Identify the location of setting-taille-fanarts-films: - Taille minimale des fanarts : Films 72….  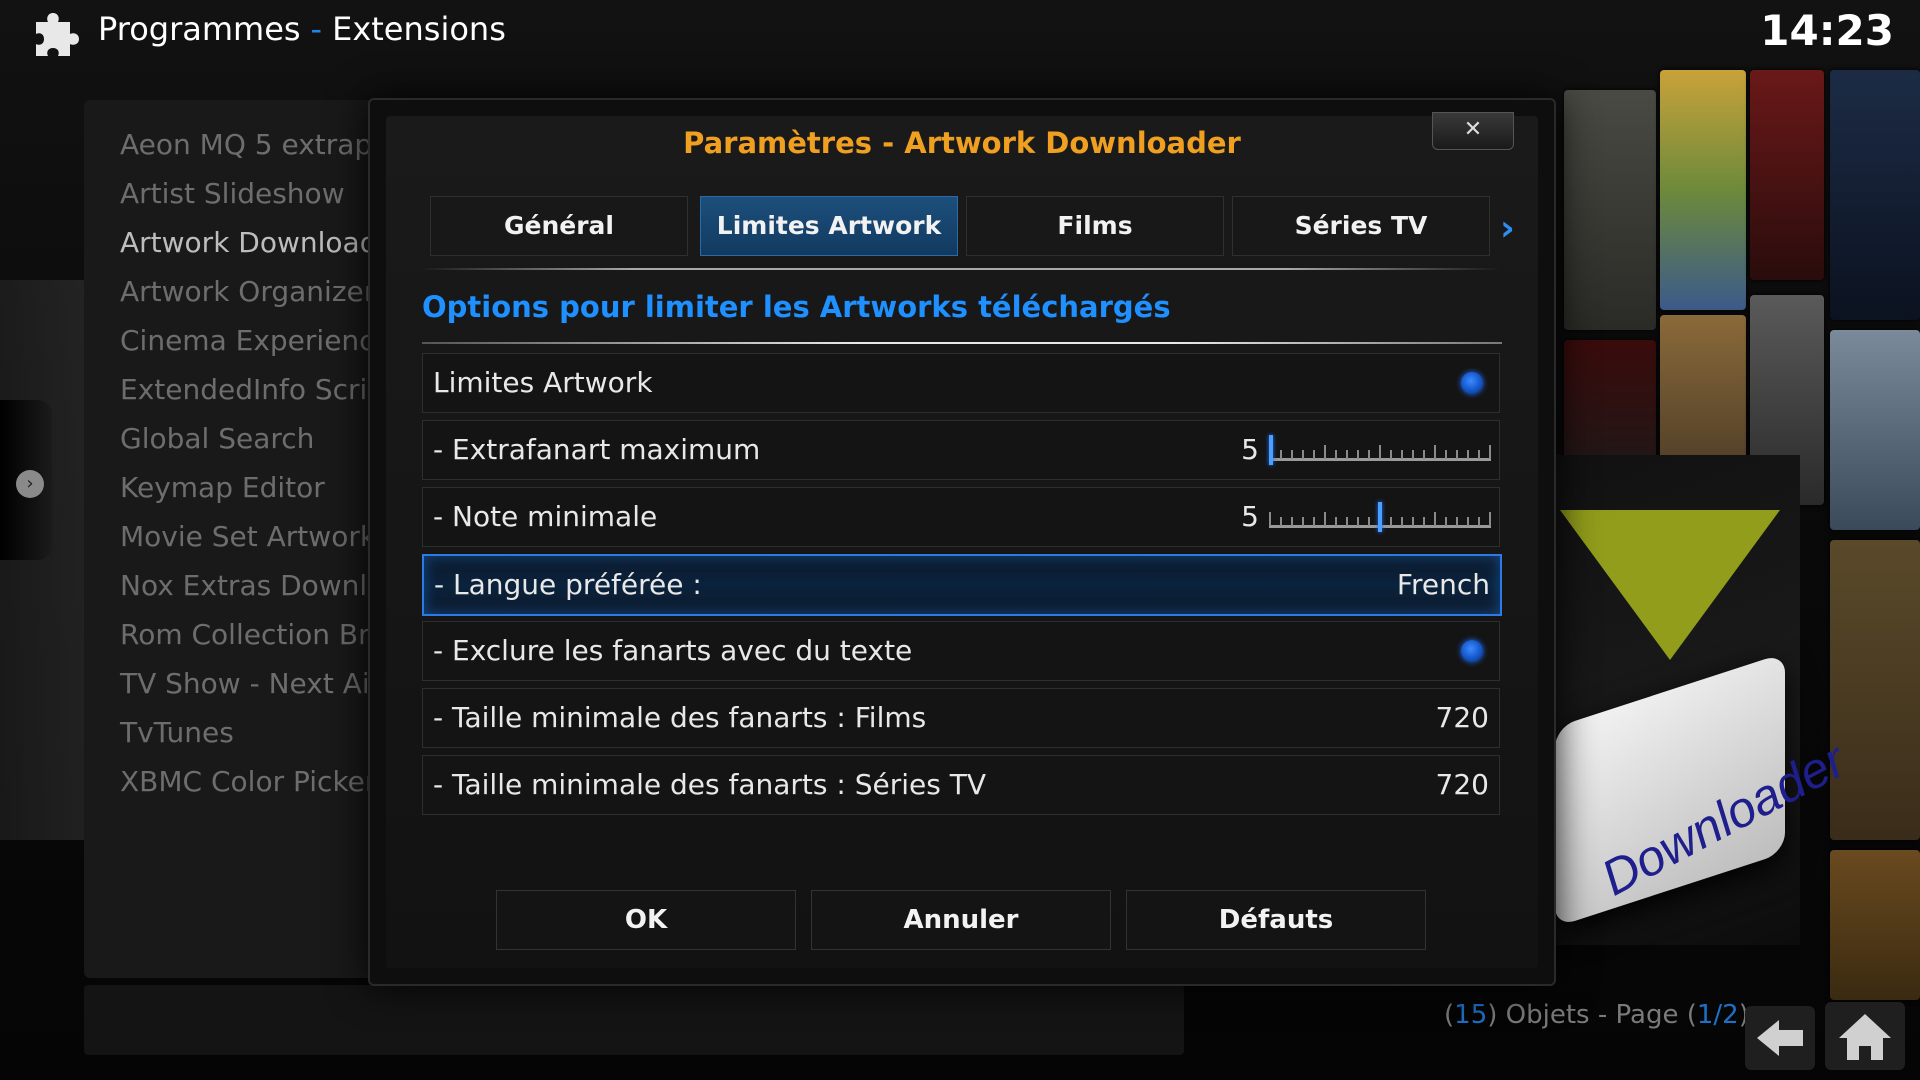
(961, 718).